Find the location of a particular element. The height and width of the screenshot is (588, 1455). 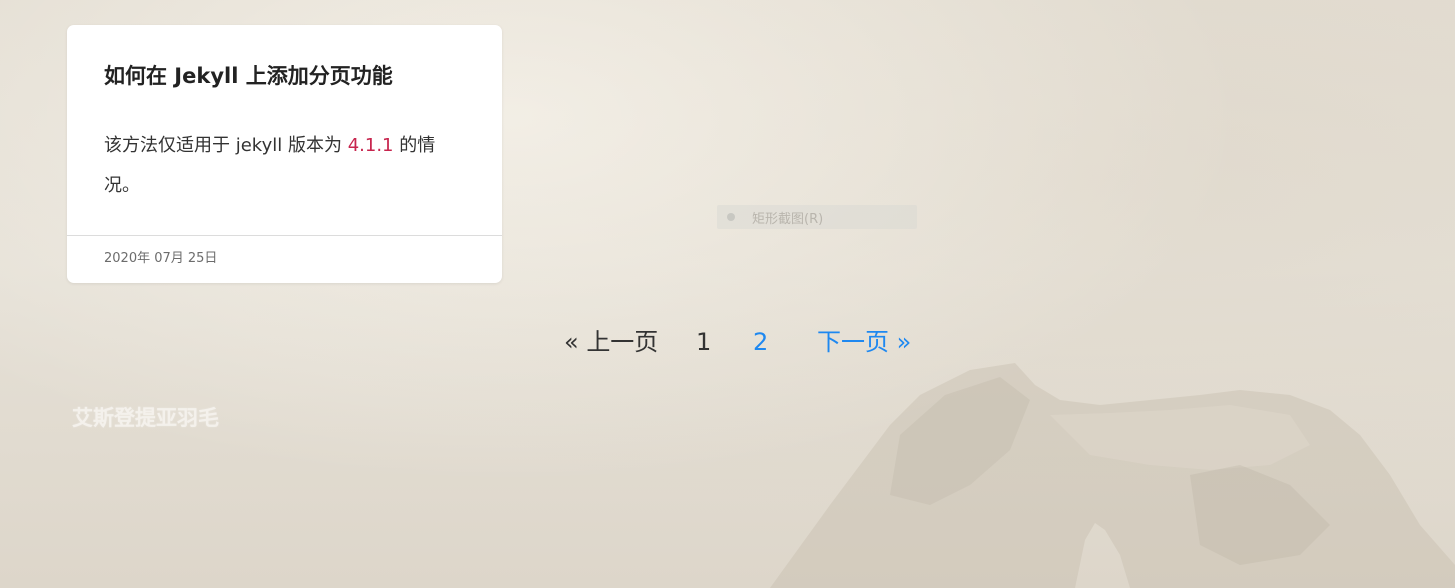

screenshot-tooltip-label: 矩形截图(R) is located at coordinates (788, 219).